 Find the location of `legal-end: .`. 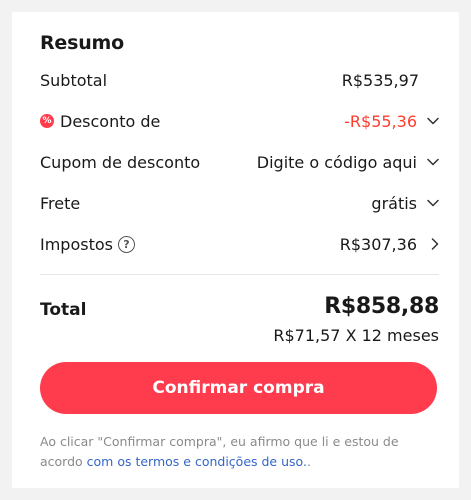

legal-end: . is located at coordinates (308, 461).